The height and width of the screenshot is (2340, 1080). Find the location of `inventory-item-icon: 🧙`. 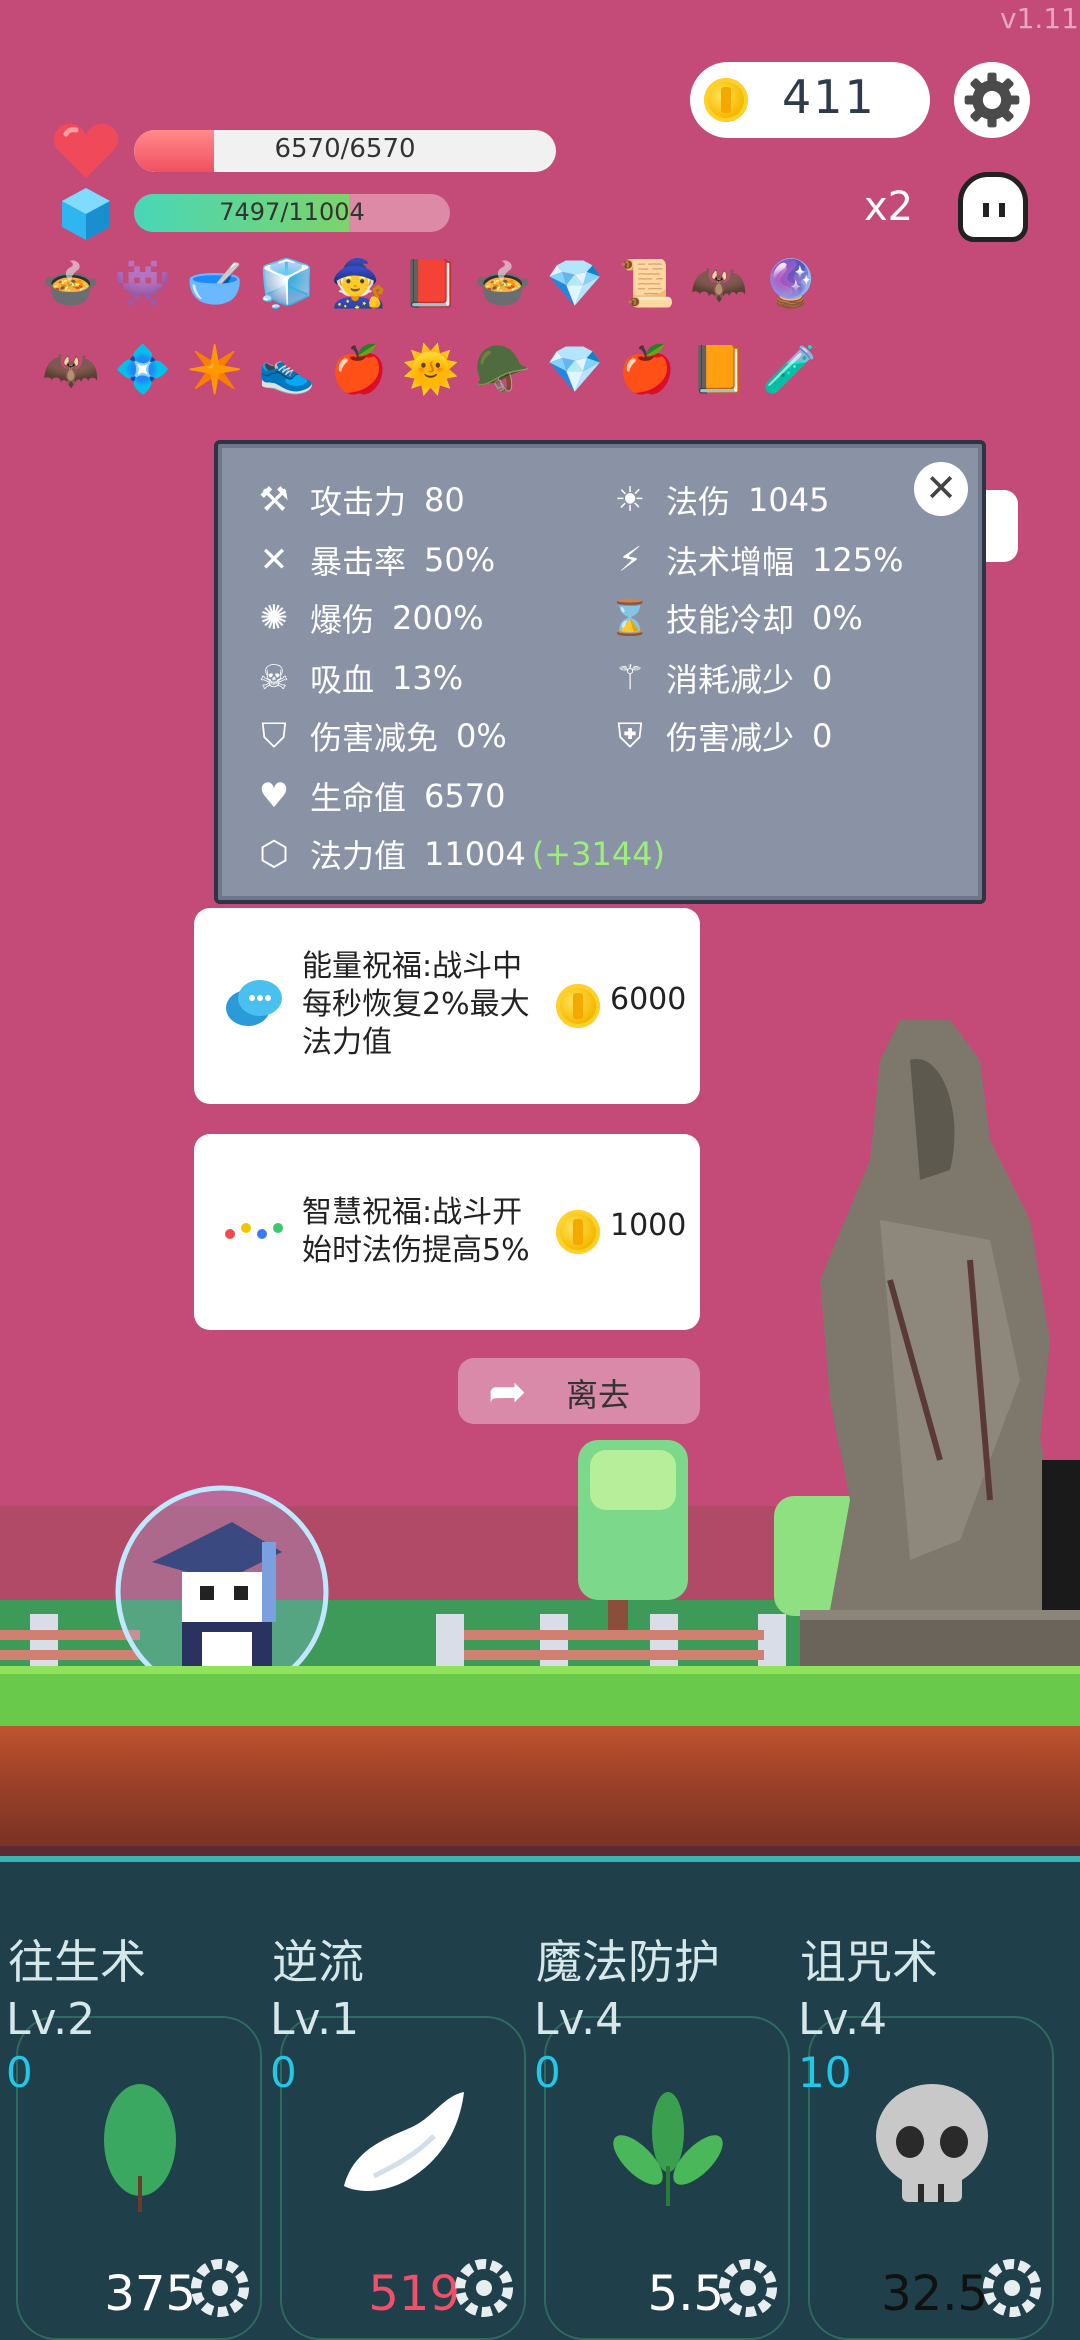

inventory-item-icon: 🧙 is located at coordinates (359, 283).